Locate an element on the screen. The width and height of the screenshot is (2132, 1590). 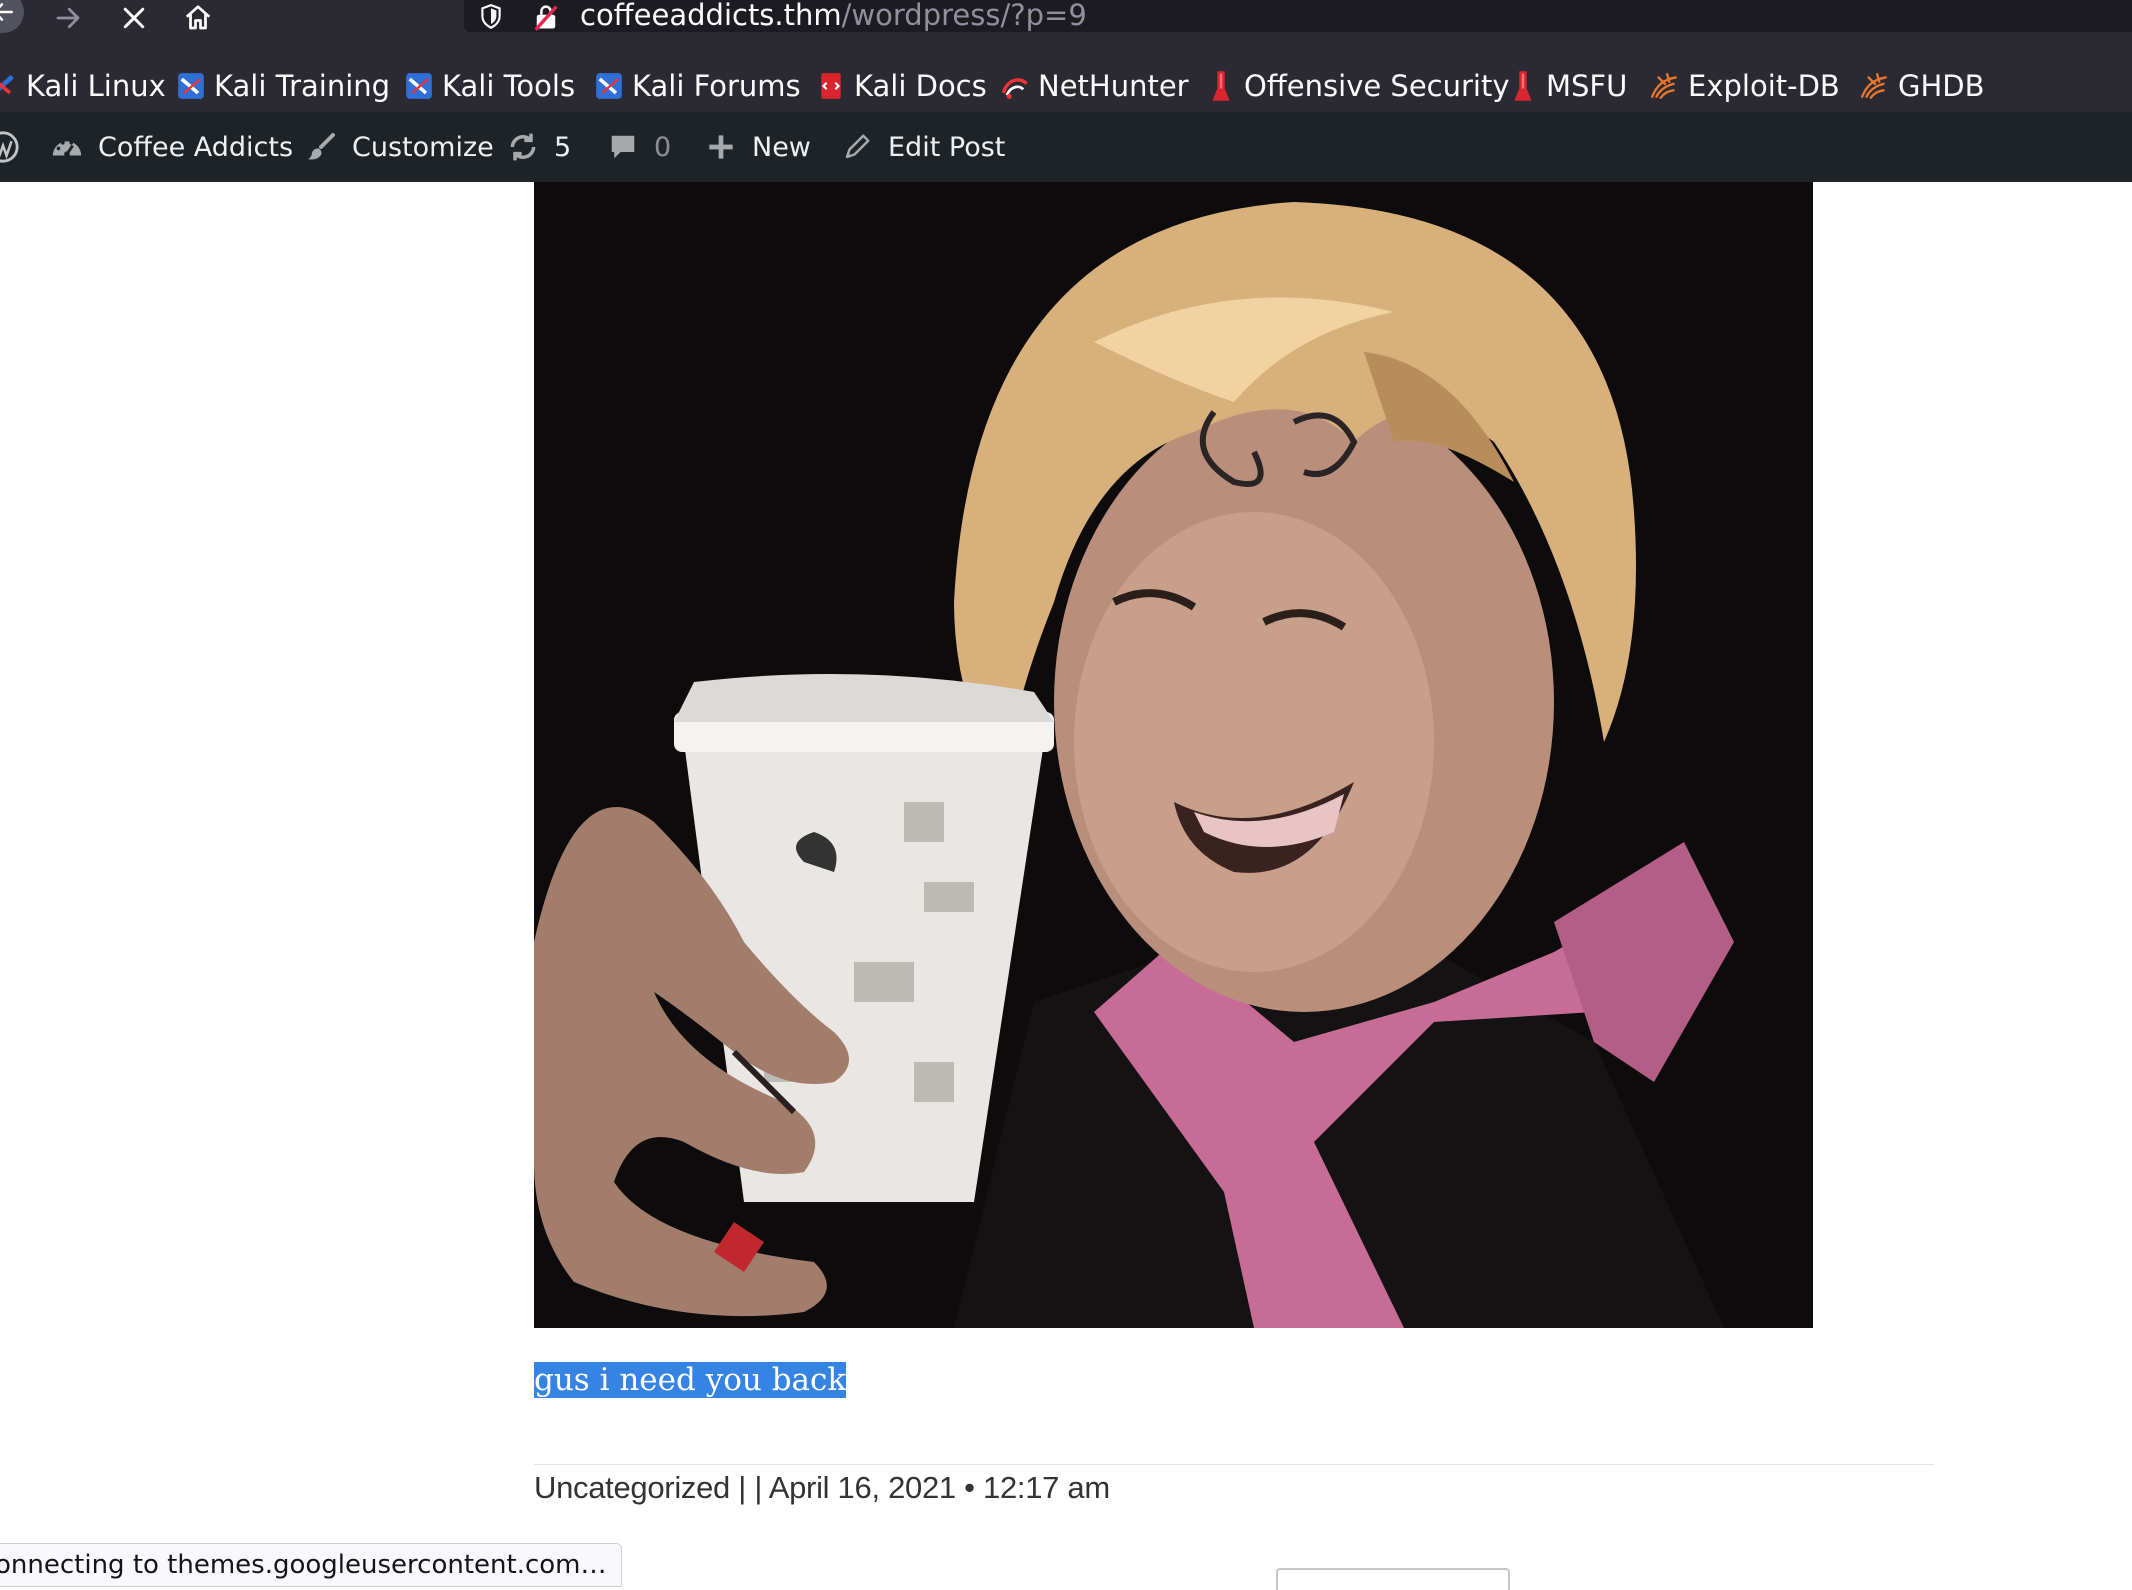
bookmark-kali-forums: Kali Forums is located at coordinates (697, 86).